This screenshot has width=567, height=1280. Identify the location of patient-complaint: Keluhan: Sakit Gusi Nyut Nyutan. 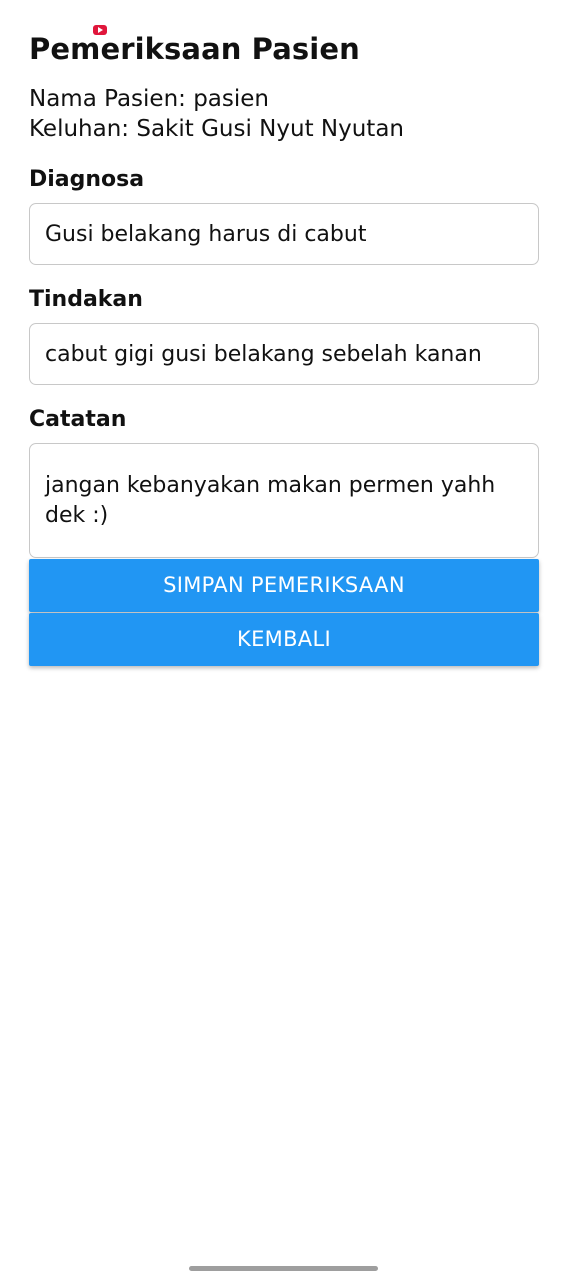
(216, 129).